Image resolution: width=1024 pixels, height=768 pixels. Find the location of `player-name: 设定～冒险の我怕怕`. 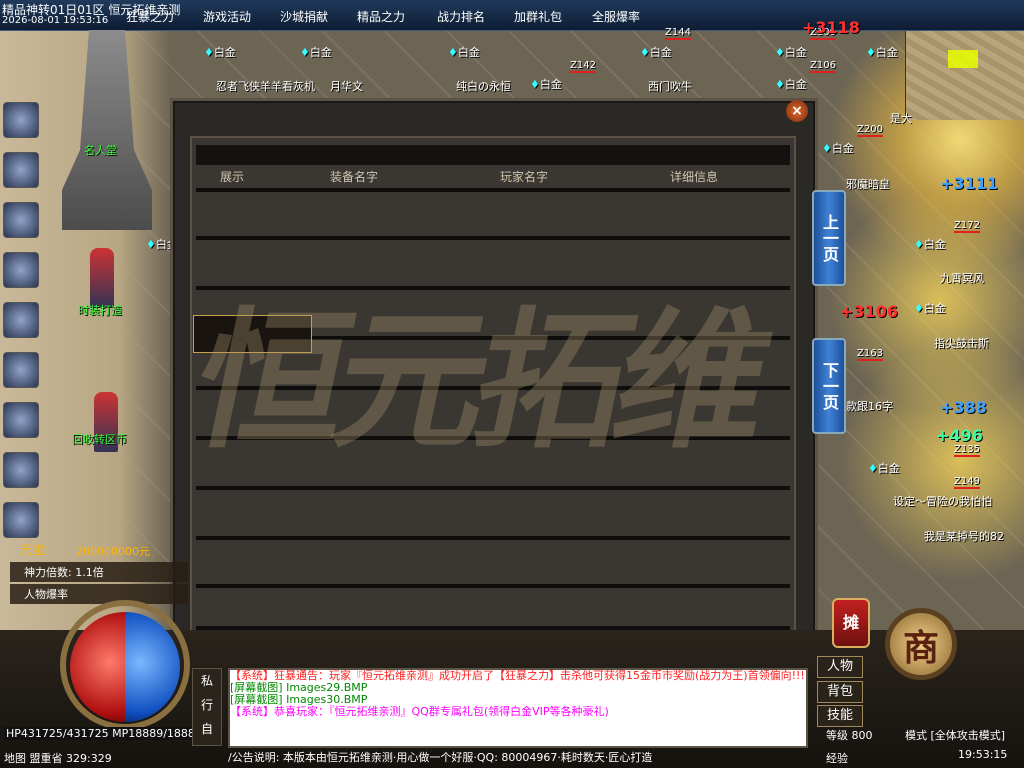

player-name: 设定～冒险の我怕怕 is located at coordinates (942, 501).